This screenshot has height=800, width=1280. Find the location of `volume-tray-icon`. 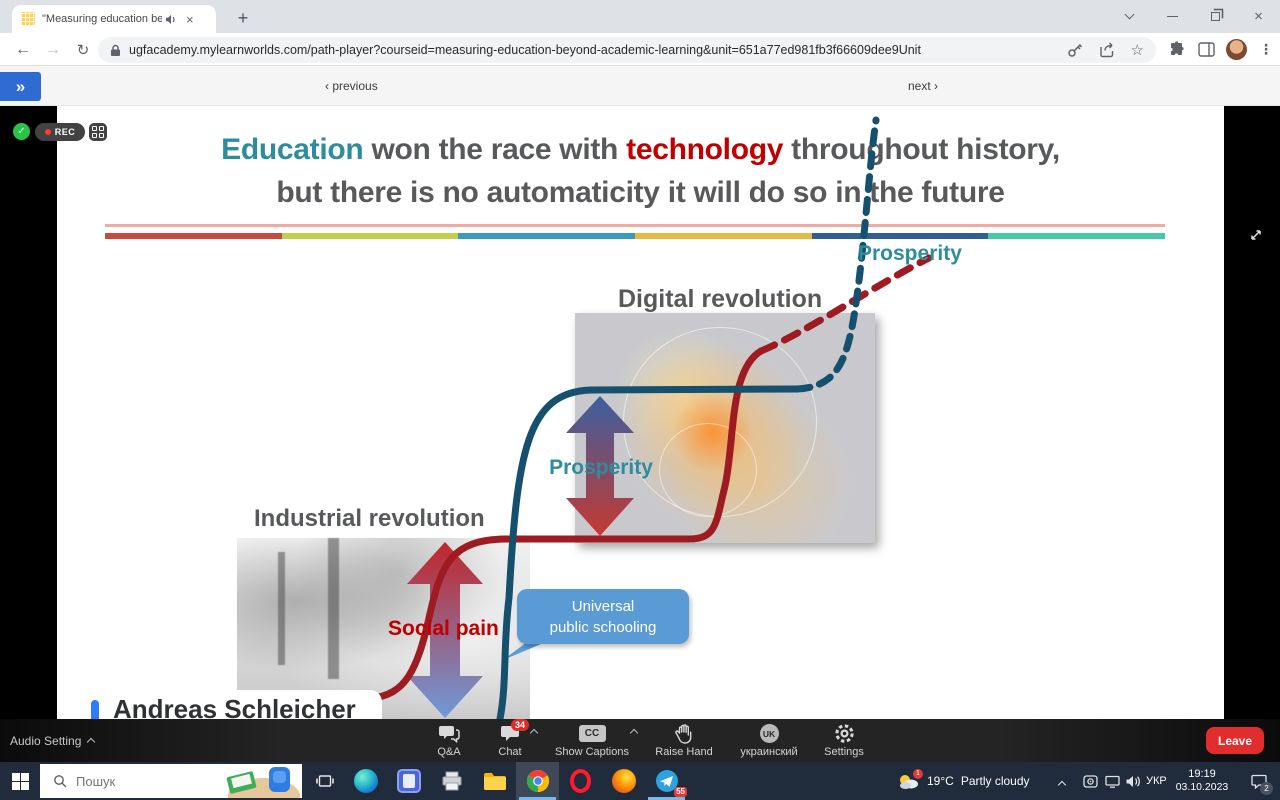

volume-tray-icon is located at coordinates (1133, 781).